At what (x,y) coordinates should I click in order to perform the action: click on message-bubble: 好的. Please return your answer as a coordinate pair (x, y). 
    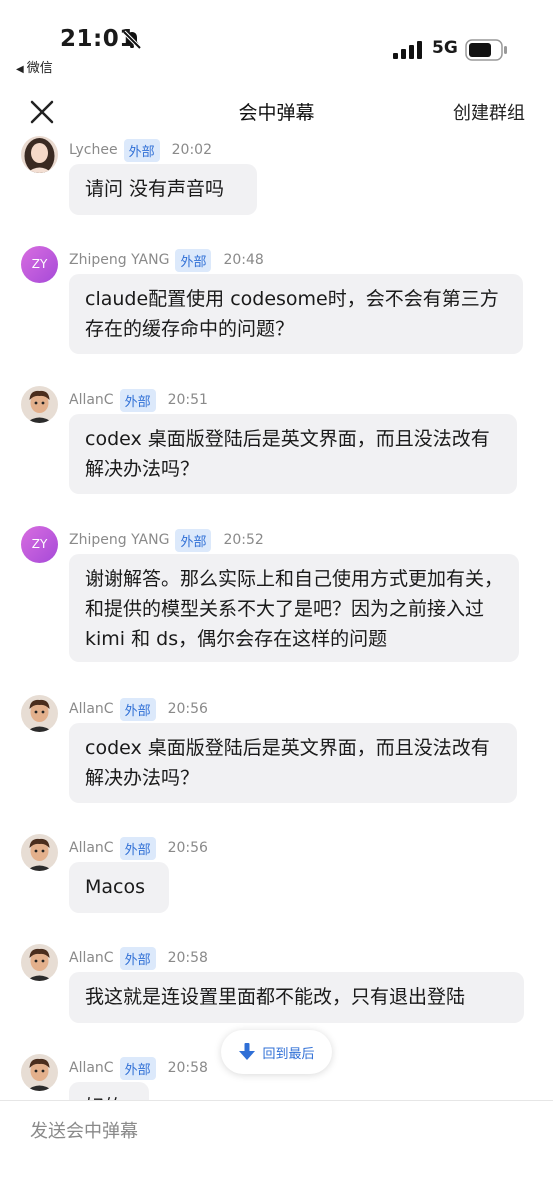
    Looking at the image, I should click on (109, 1091).